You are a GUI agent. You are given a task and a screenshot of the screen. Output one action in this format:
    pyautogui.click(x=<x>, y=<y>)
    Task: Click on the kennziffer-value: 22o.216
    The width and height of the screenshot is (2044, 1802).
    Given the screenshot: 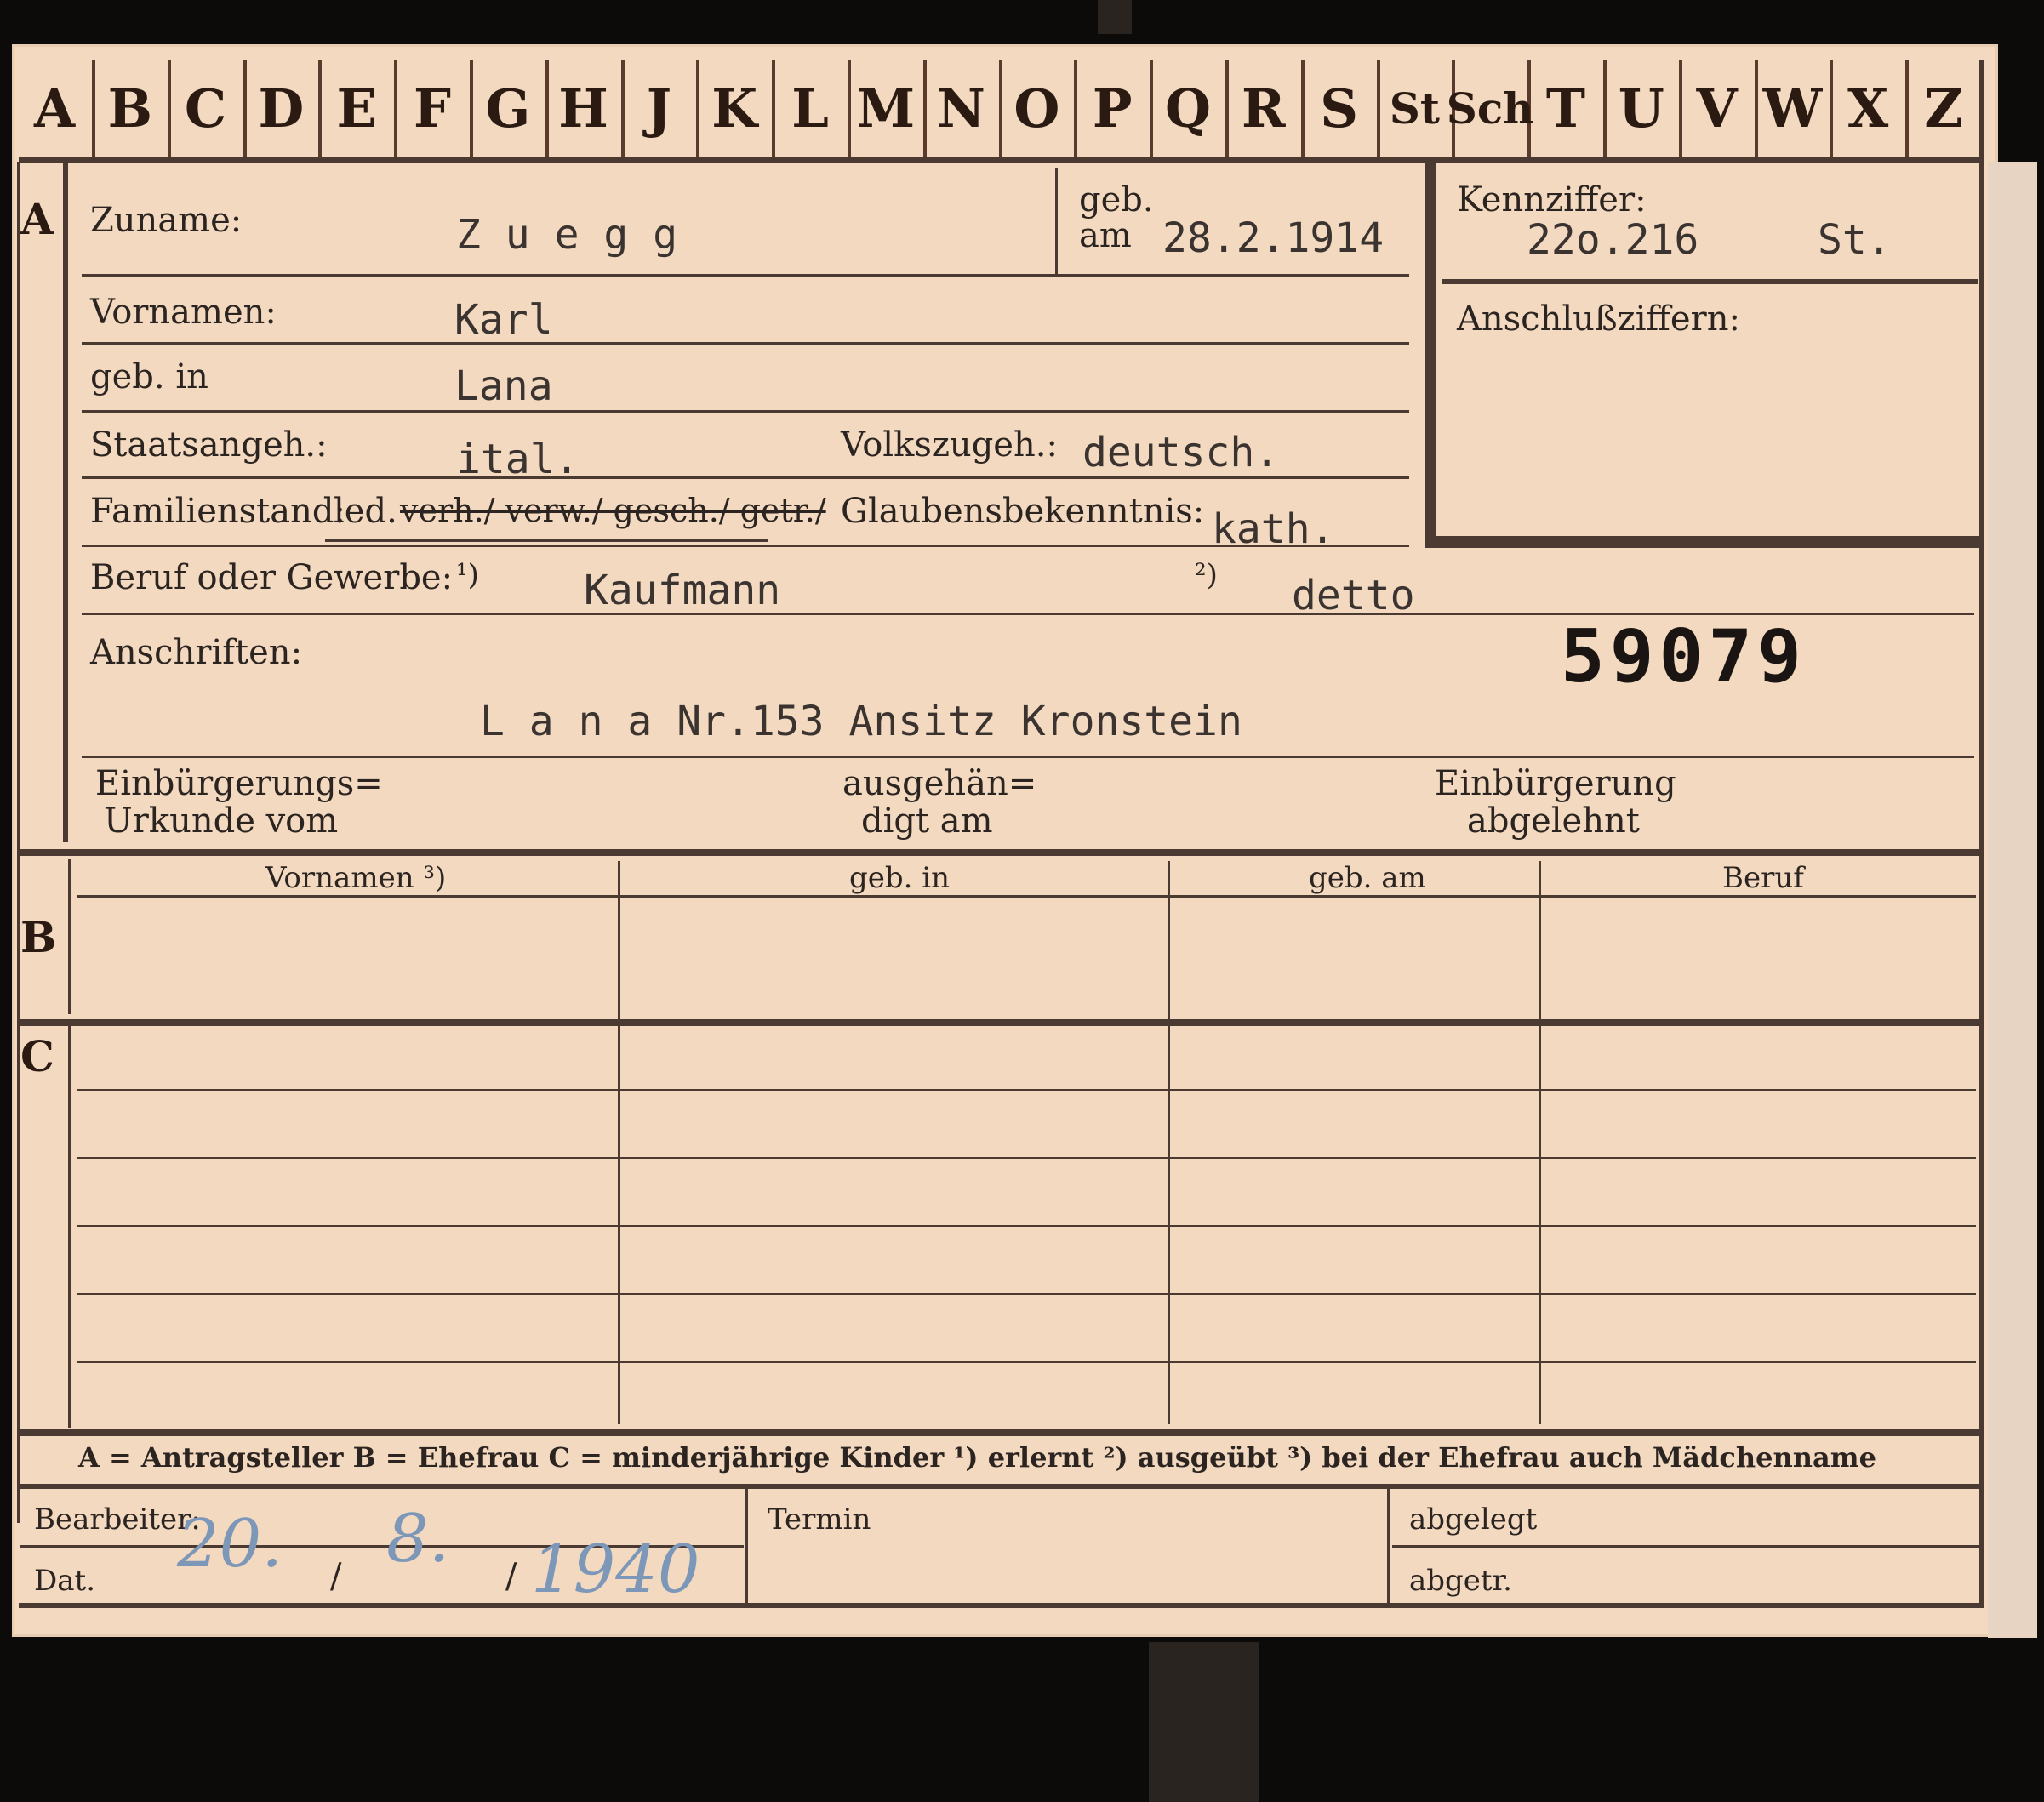 What is the action you would take?
    pyautogui.click(x=1613, y=240)
    